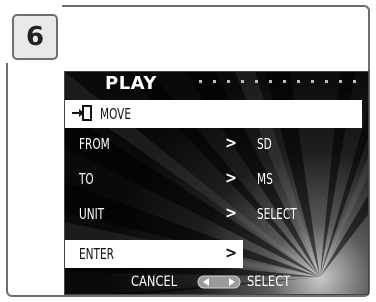 This screenshot has height=302, width=376. What do you see at coordinates (219, 282) in the screenshot?
I see `left-right-arrows-icon` at bounding box center [219, 282].